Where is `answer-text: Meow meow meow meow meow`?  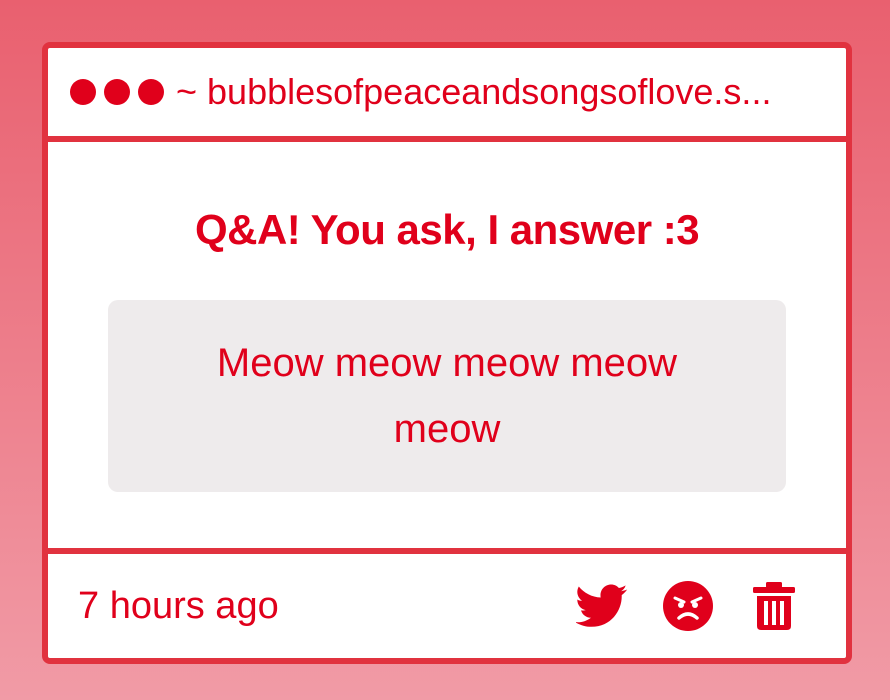 answer-text: Meow meow meow meow meow is located at coordinates (447, 396).